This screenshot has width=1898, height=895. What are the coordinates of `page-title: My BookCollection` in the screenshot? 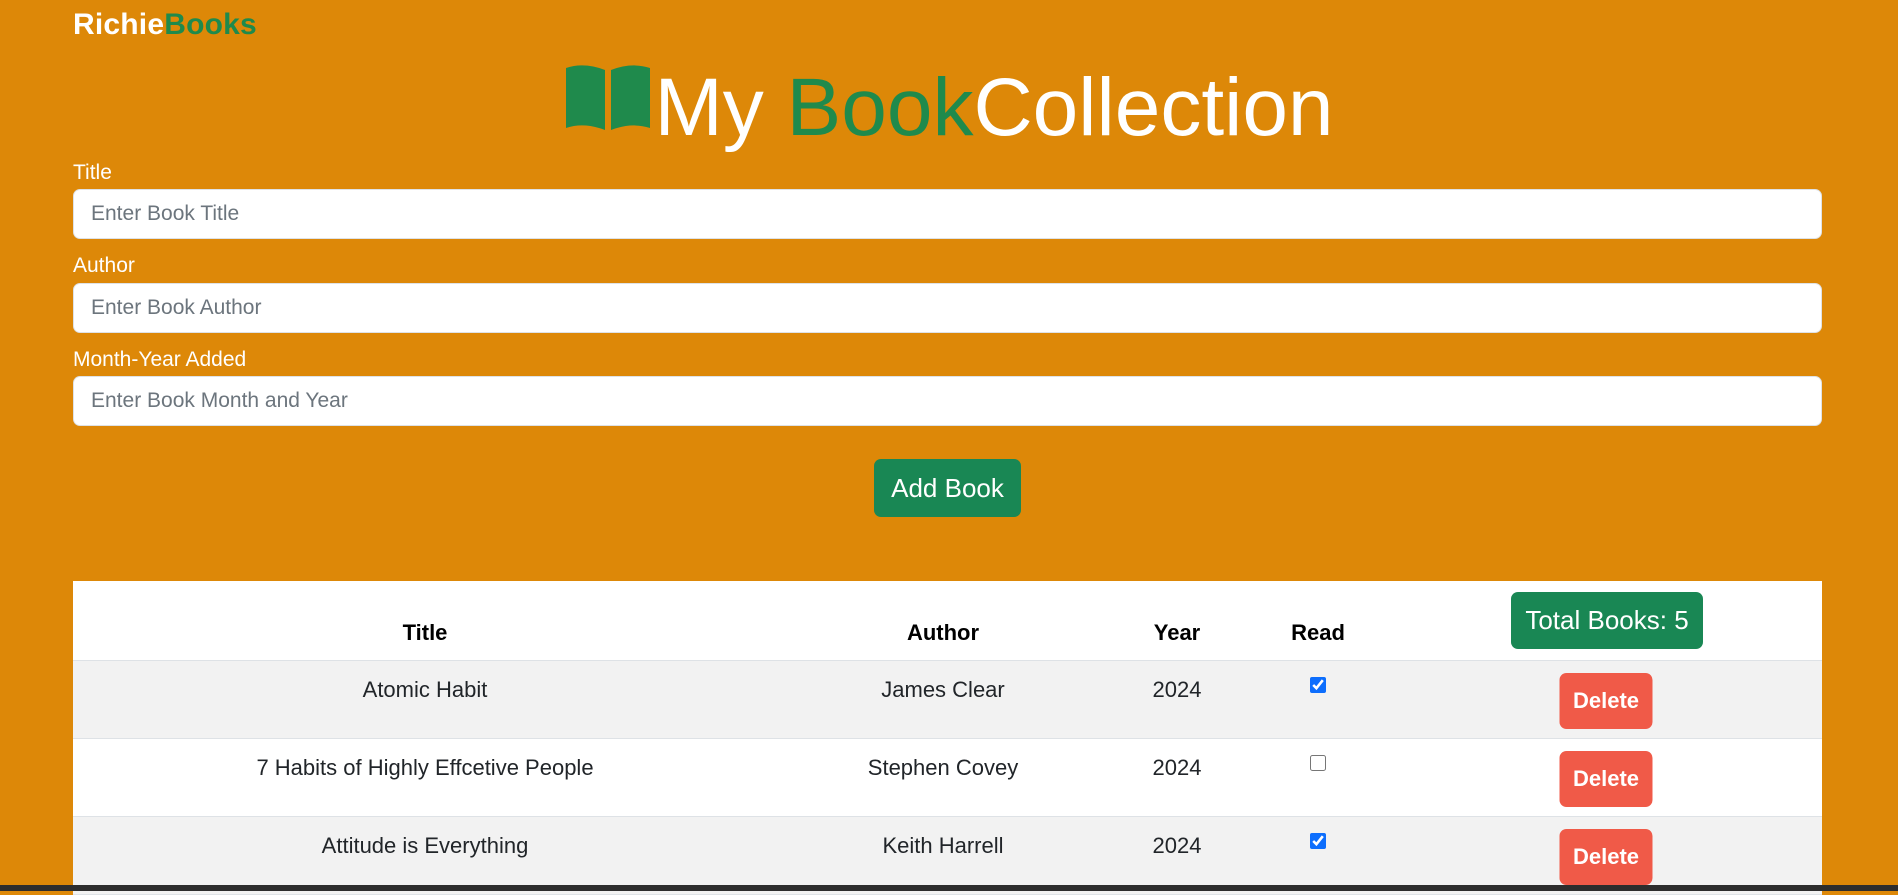 It's located at (949, 110).